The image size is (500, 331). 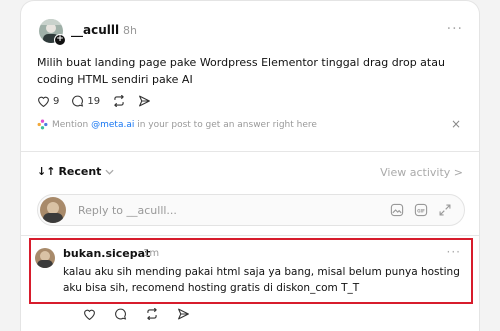 I want to click on image-icon, so click(x=397, y=210).